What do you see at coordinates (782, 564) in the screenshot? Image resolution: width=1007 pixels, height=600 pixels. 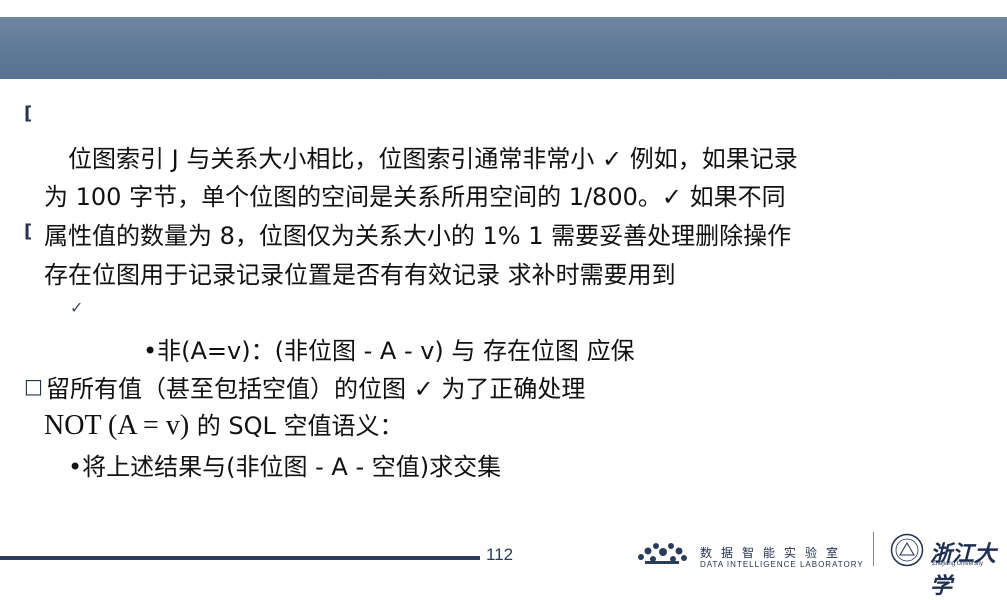 I see `lab-name-en: DATA INTELLIGENCE LABORATORY` at bounding box center [782, 564].